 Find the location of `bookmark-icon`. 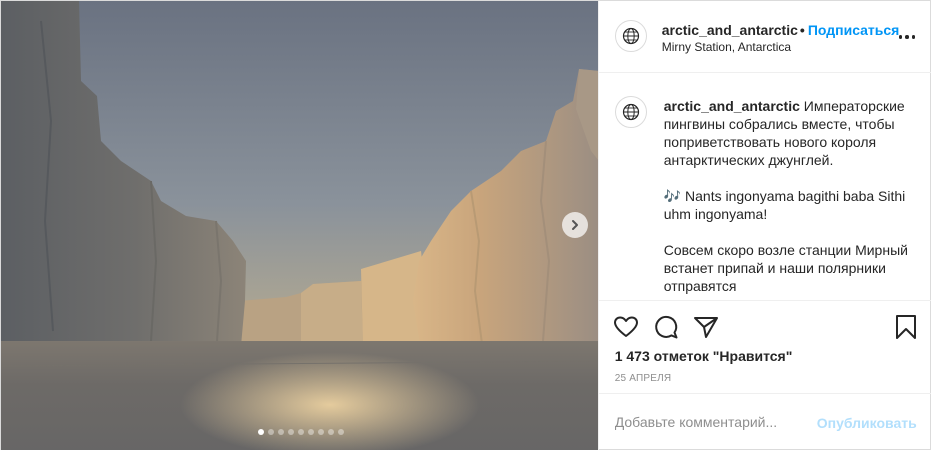

bookmark-icon is located at coordinates (906, 327).